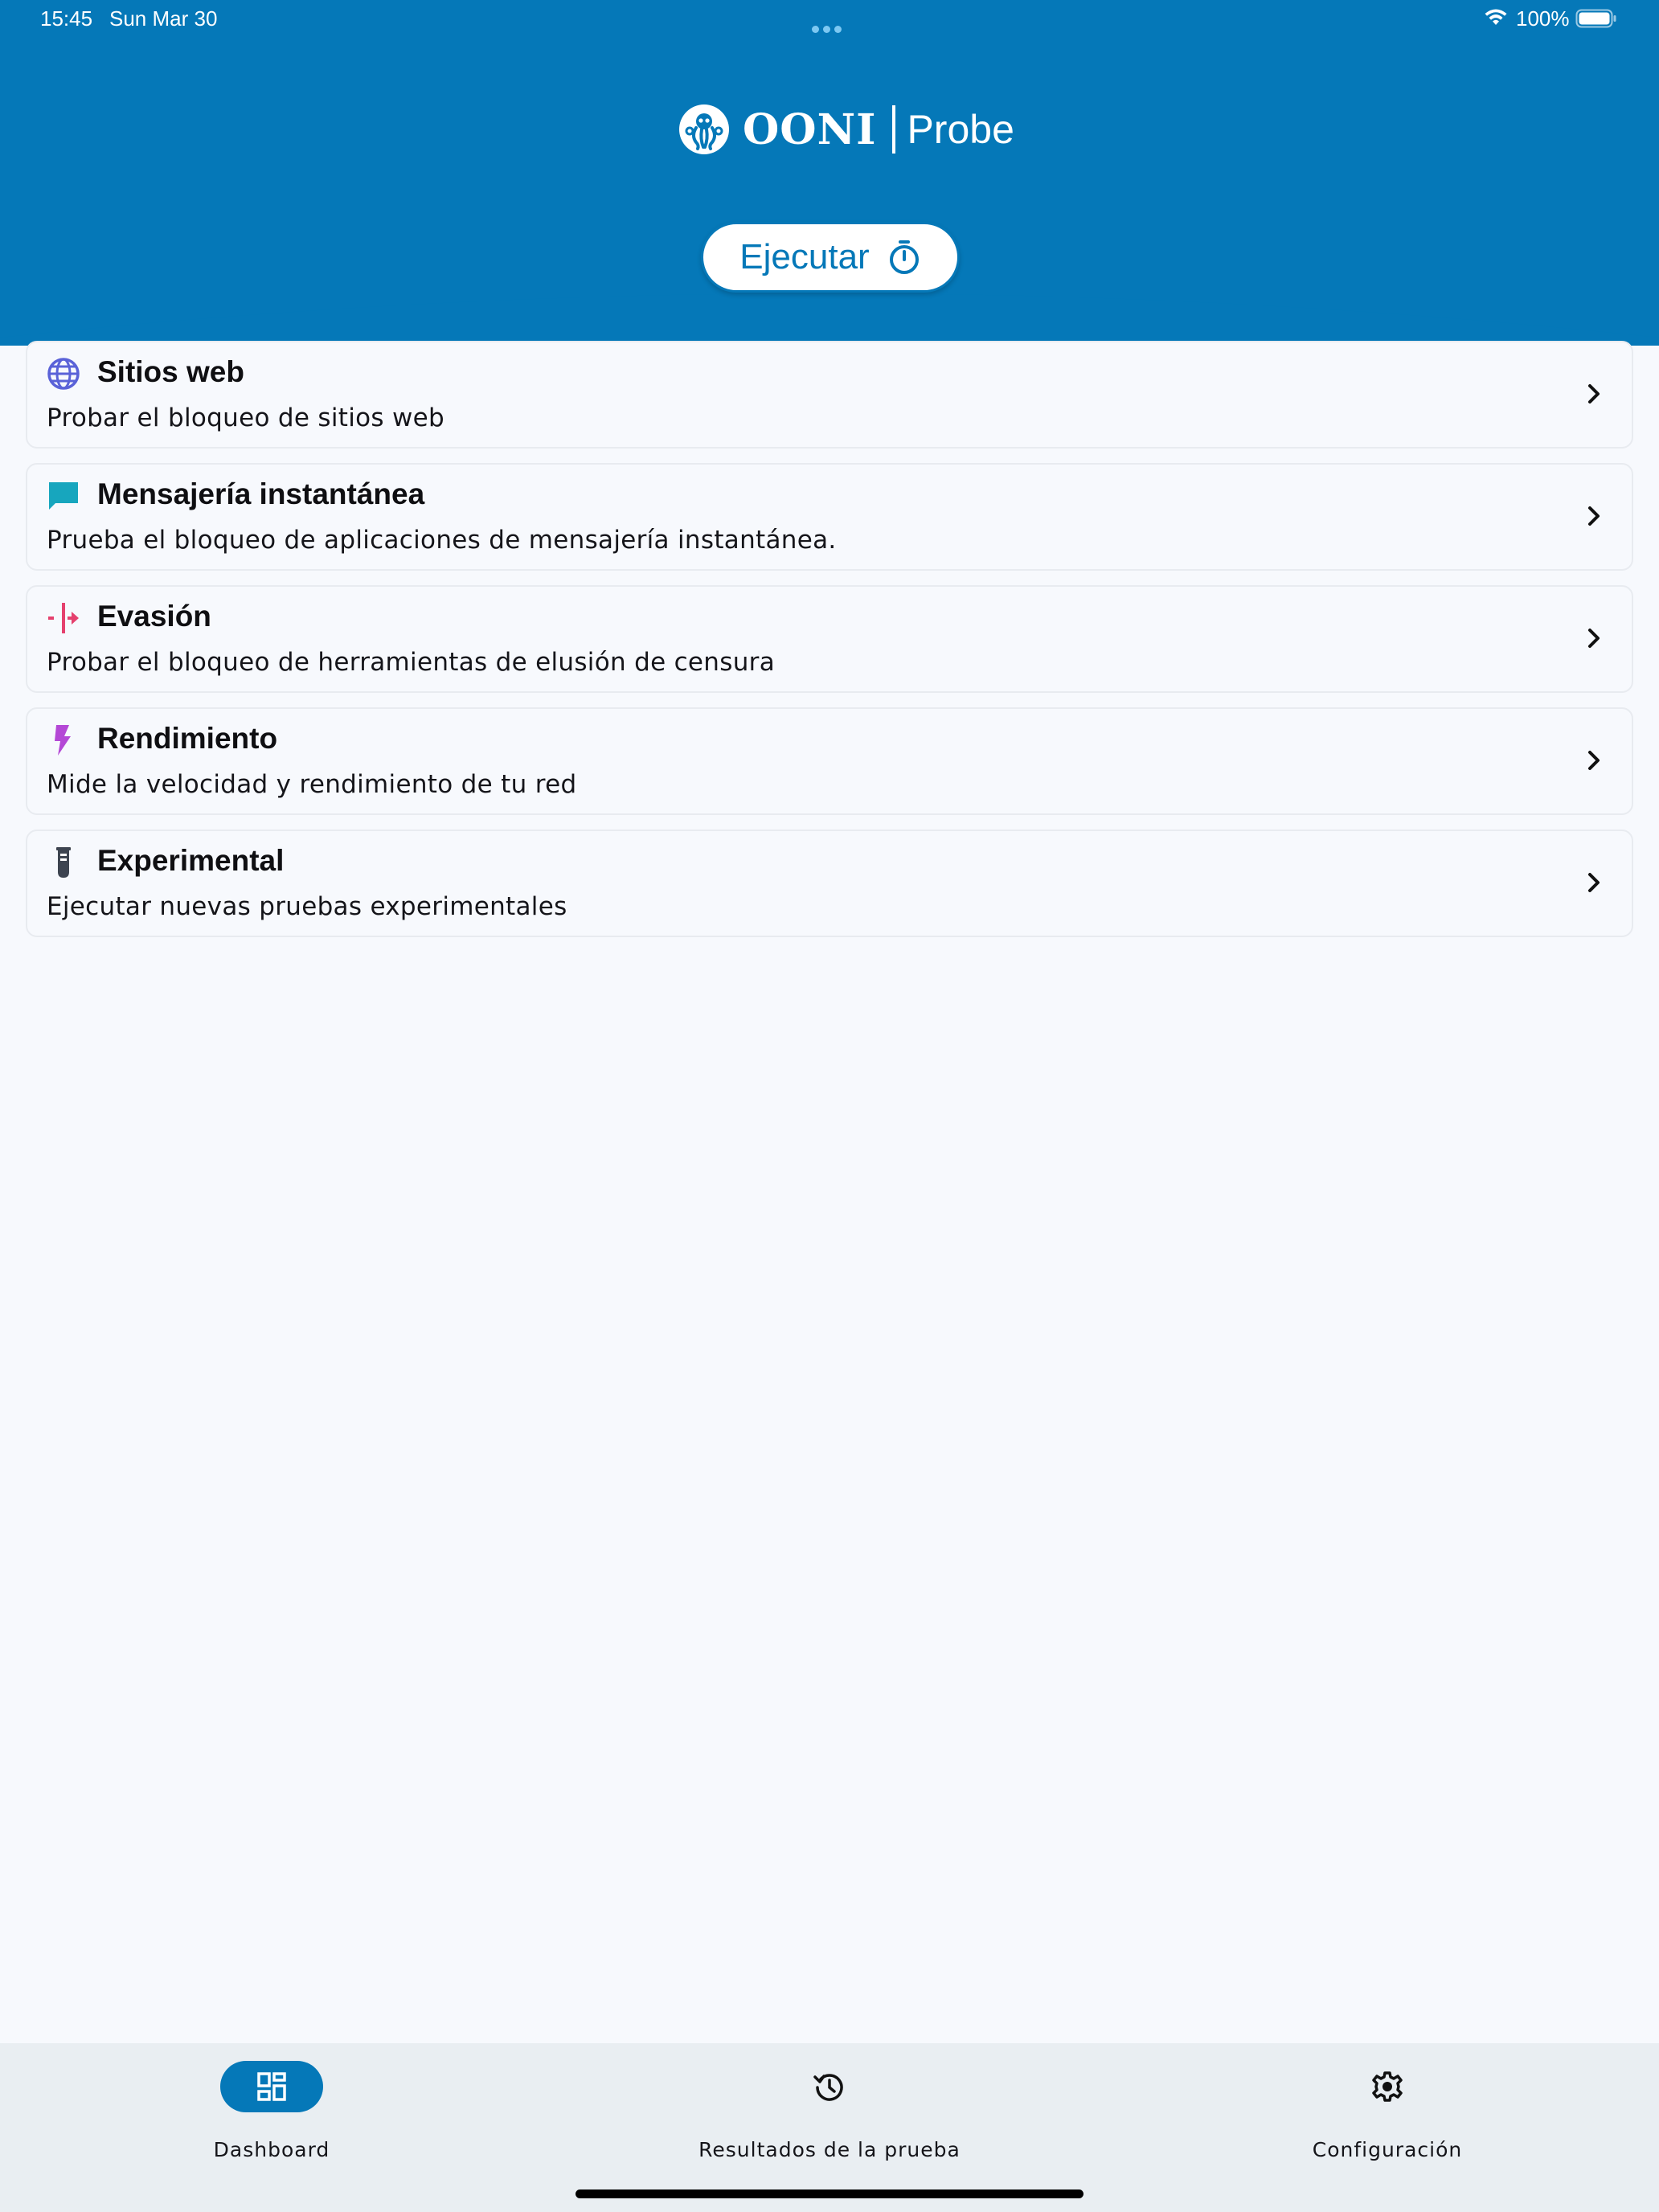  Describe the element at coordinates (187, 738) in the screenshot. I see `card-title: Rendimiento` at that location.